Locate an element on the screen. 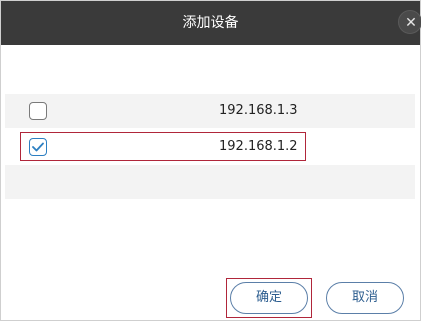 This screenshot has width=421, height=321. dialog-titlebar: 添加设备 is located at coordinates (210, 23).